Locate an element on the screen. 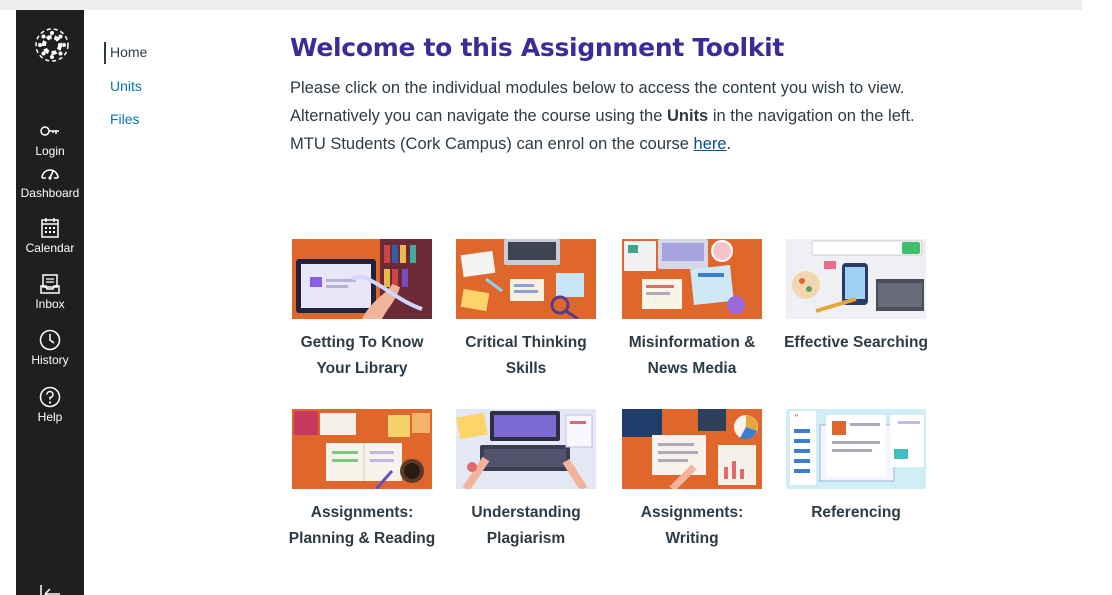 This screenshot has height=595, width=1112. module-label: Misinformation & News Media is located at coordinates (692, 355).